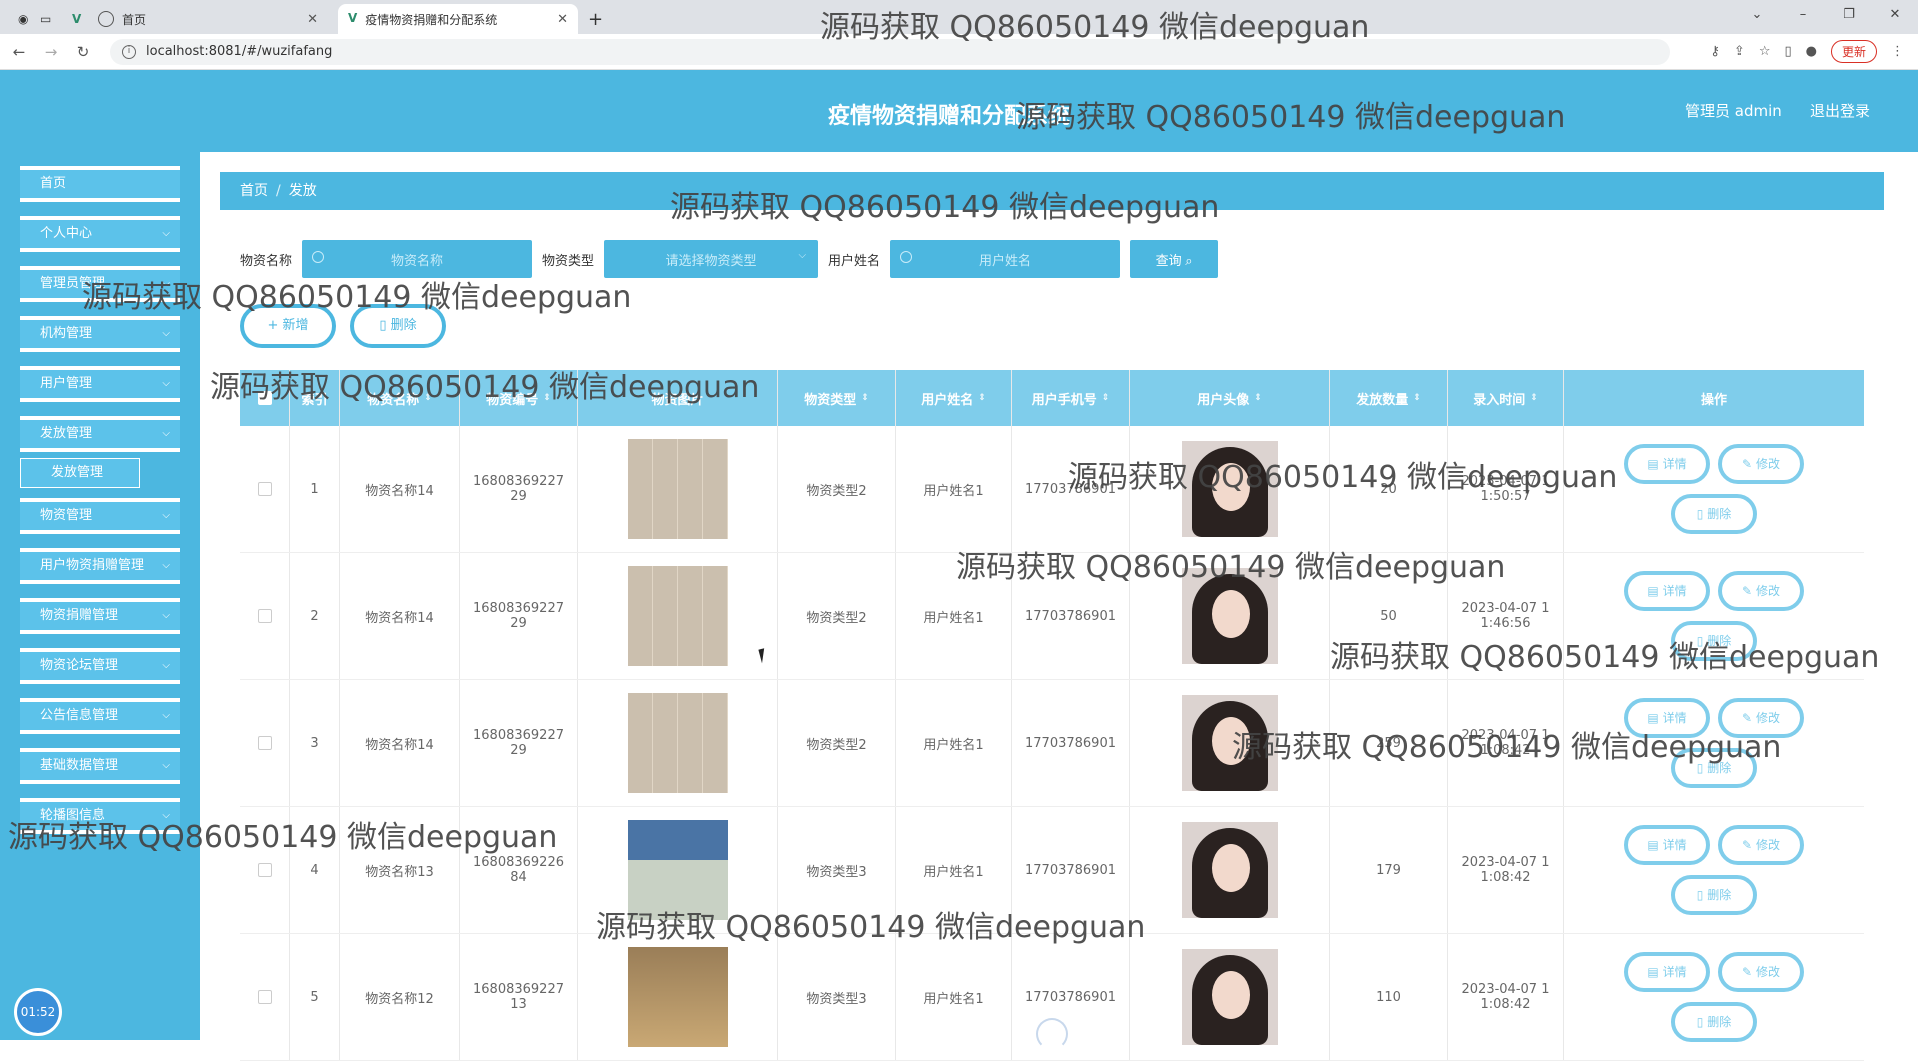 This screenshot has height=1061, width=1918. Describe the element at coordinates (100, 766) in the screenshot. I see `sidebar-item-basedata: 基础数据管理 ⌵` at that location.